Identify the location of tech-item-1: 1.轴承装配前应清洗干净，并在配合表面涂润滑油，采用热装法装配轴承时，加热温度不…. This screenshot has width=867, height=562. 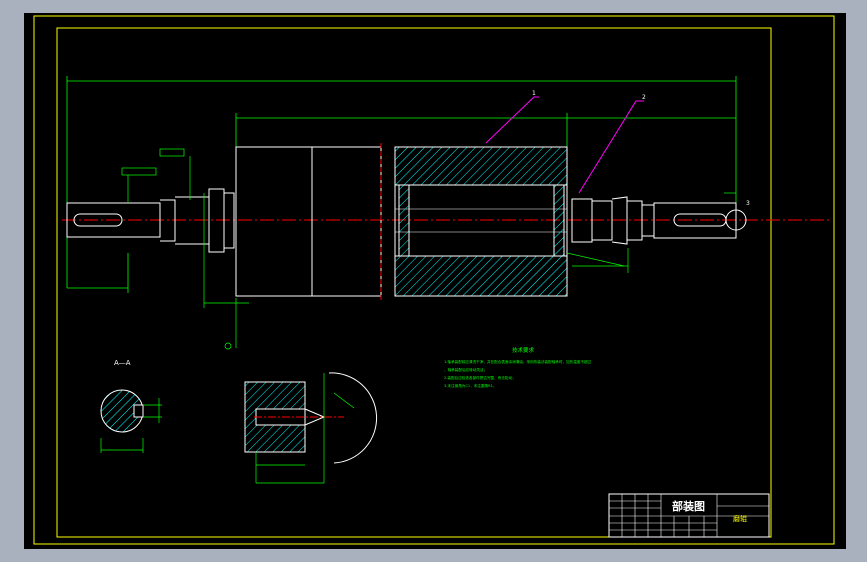
(518, 361).